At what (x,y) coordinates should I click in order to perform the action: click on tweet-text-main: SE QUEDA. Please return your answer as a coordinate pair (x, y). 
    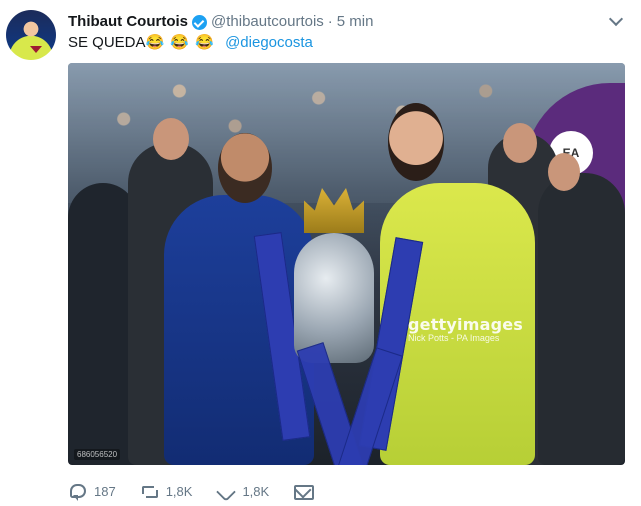
    Looking at the image, I should click on (107, 42).